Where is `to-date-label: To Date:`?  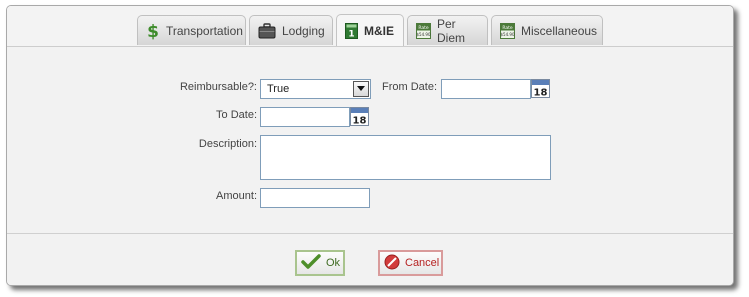
to-date-label: To Date: is located at coordinates (236, 115).